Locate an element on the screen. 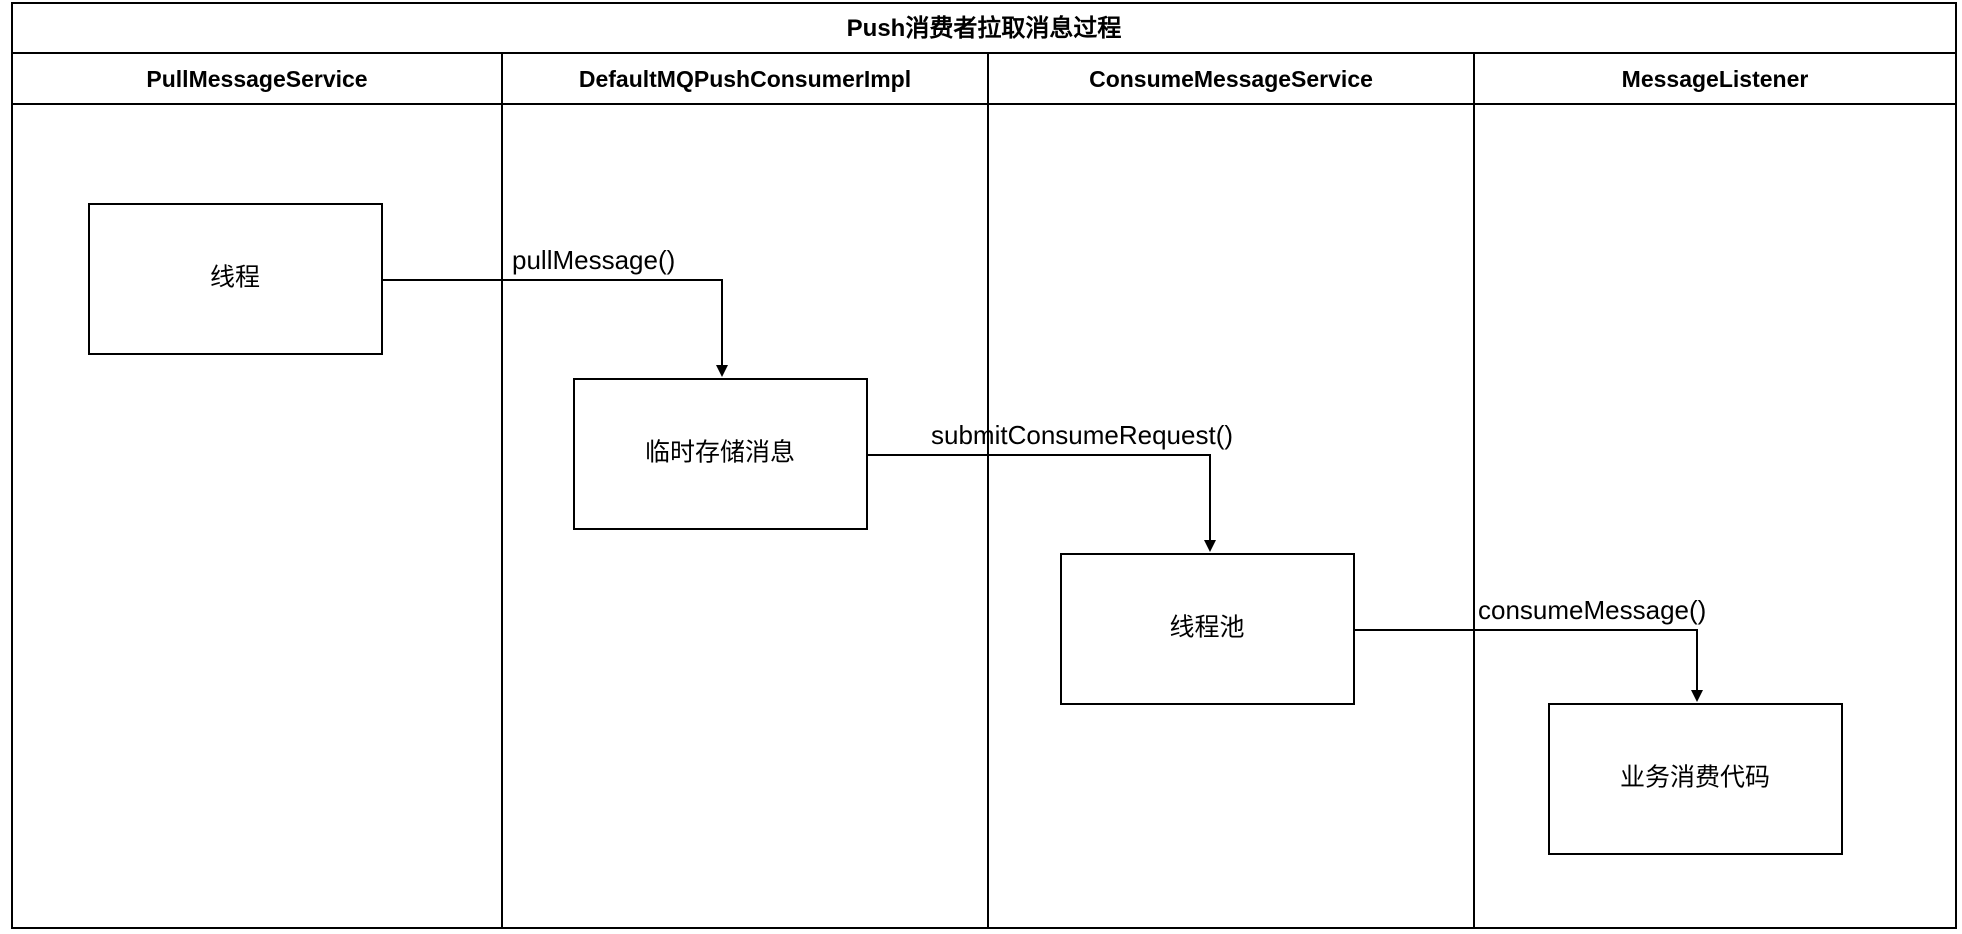 This screenshot has height=934, width=1962. node-business-code-label: 业务消费代码 is located at coordinates (1695, 778).